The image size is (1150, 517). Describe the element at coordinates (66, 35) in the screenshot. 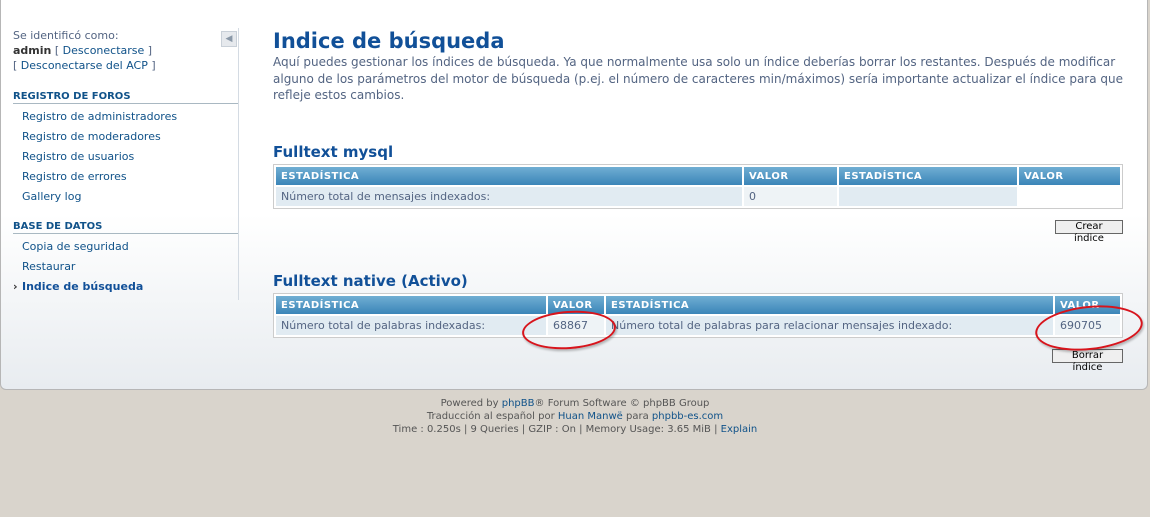

I see `login-label: Se identificó como:` at that location.